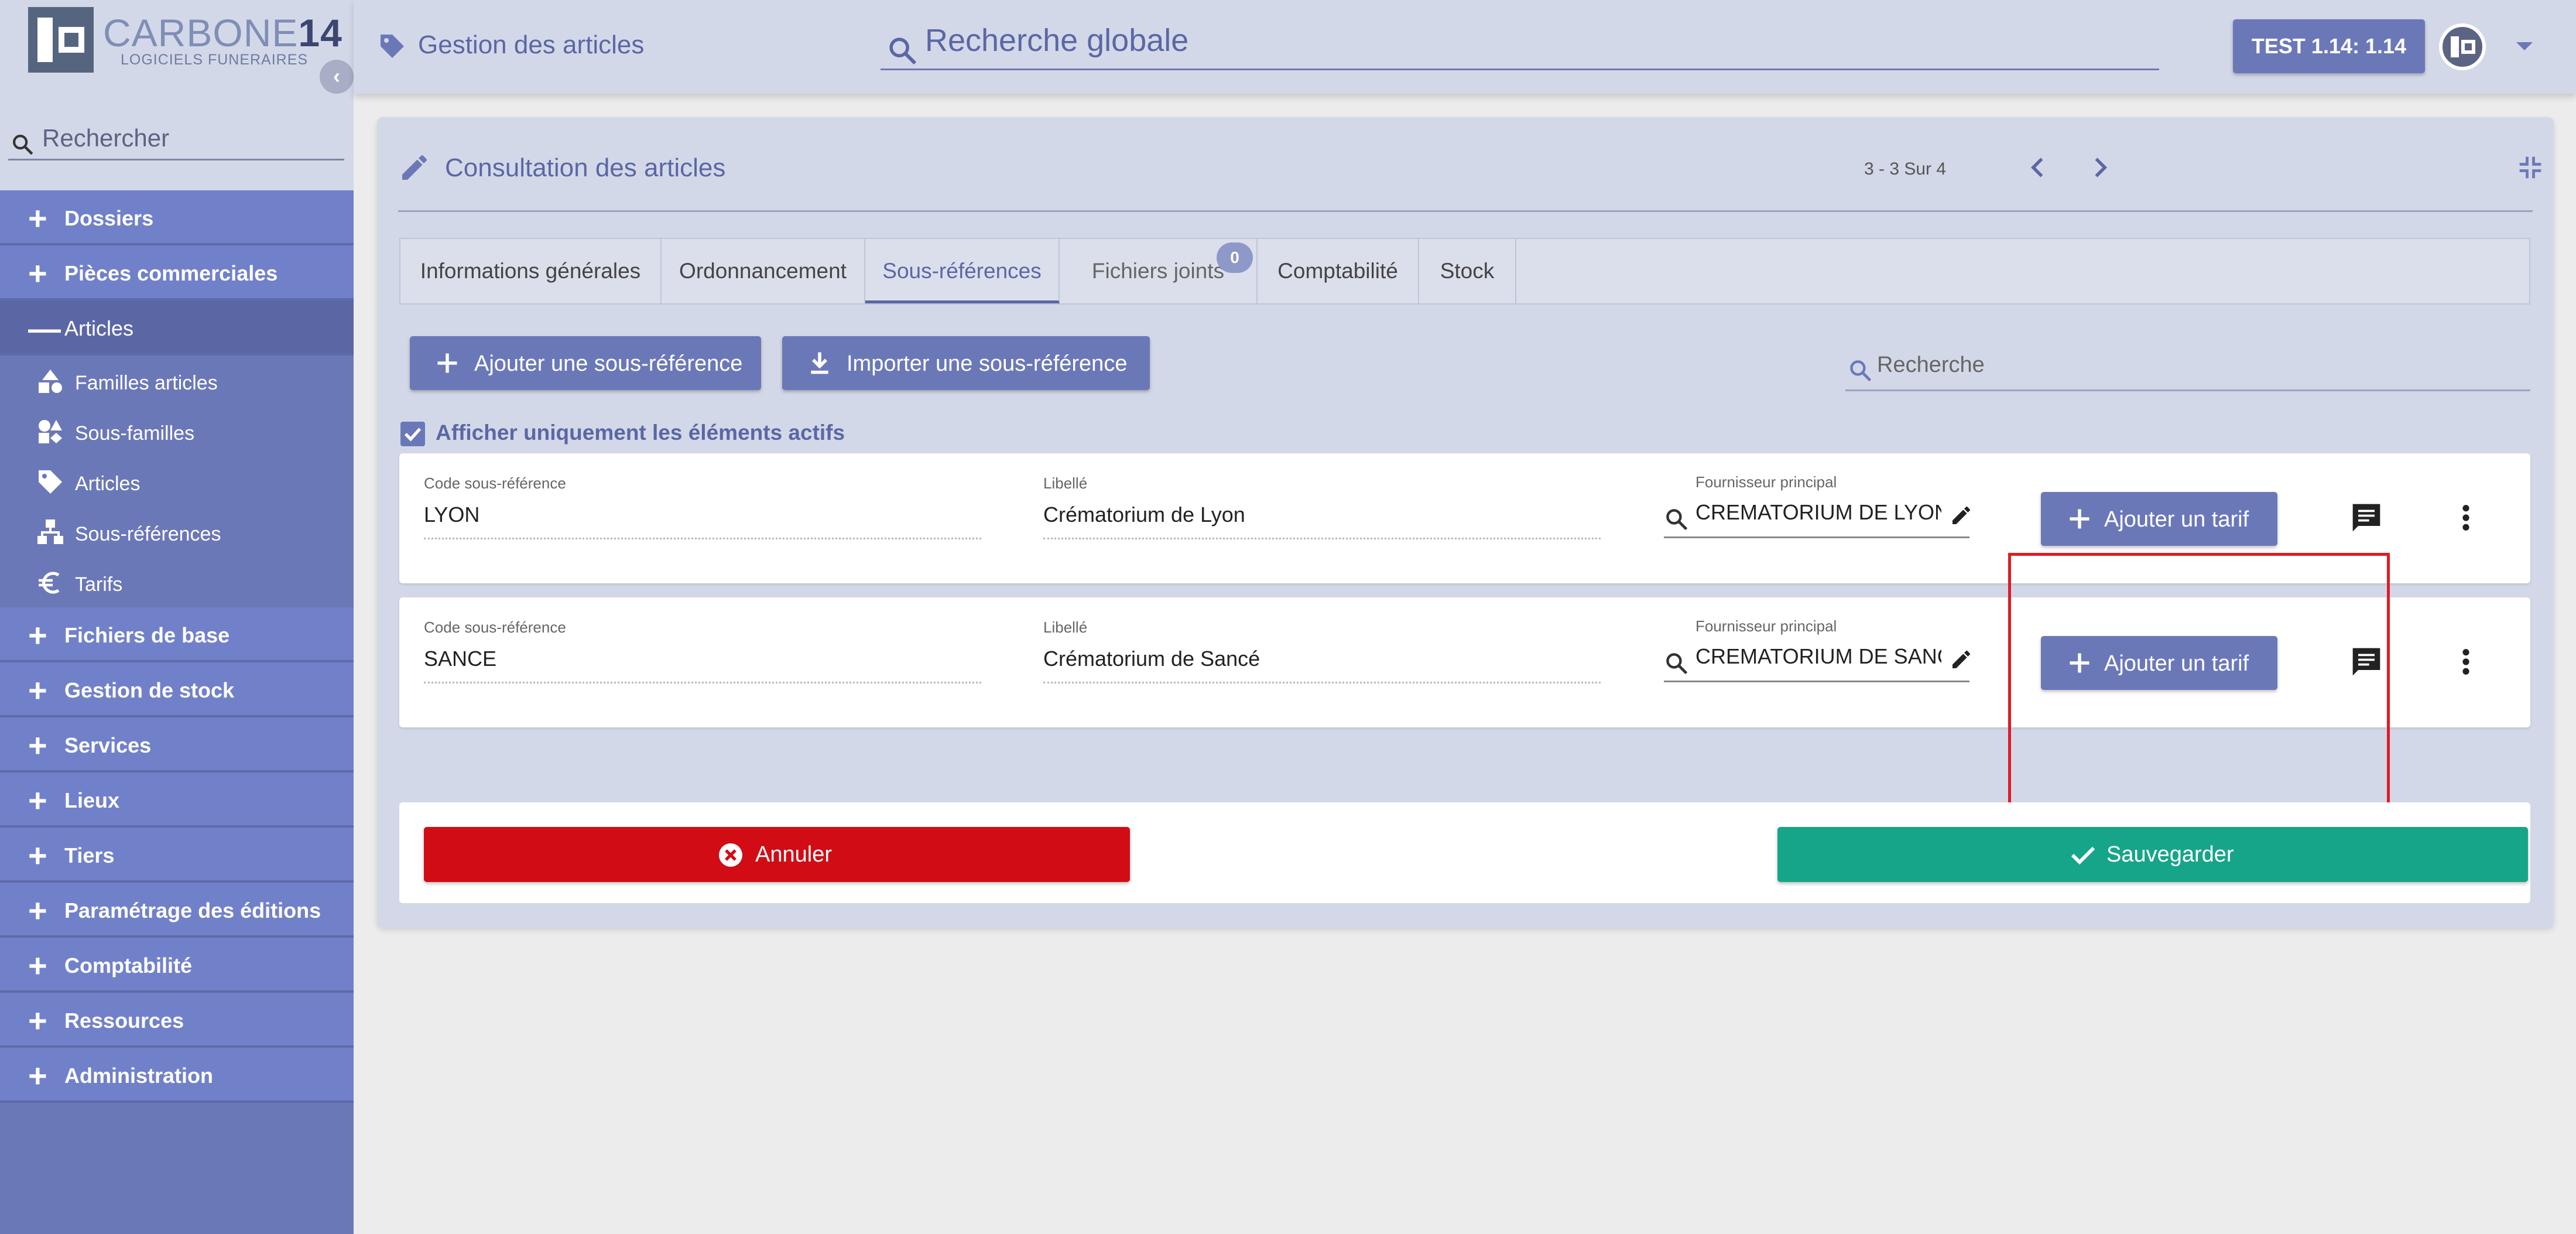 The image size is (2576, 1234). What do you see at coordinates (177, 1020) in the screenshot?
I see `sidebar-item-ressources: + Ressources` at bounding box center [177, 1020].